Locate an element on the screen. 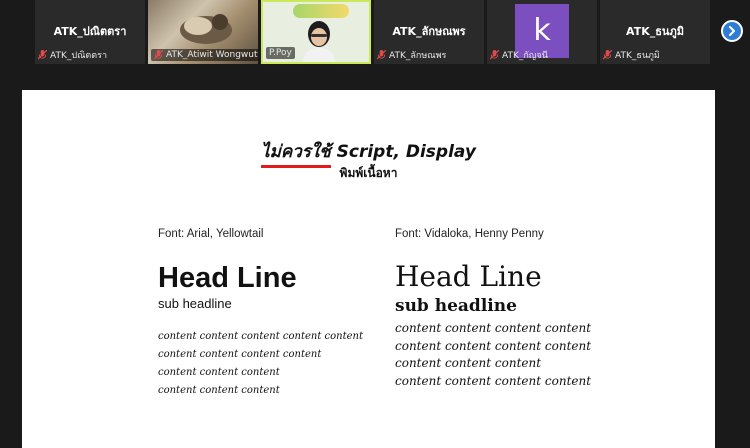  participant-tile: k ATK_กัญจนี is located at coordinates (542, 32).